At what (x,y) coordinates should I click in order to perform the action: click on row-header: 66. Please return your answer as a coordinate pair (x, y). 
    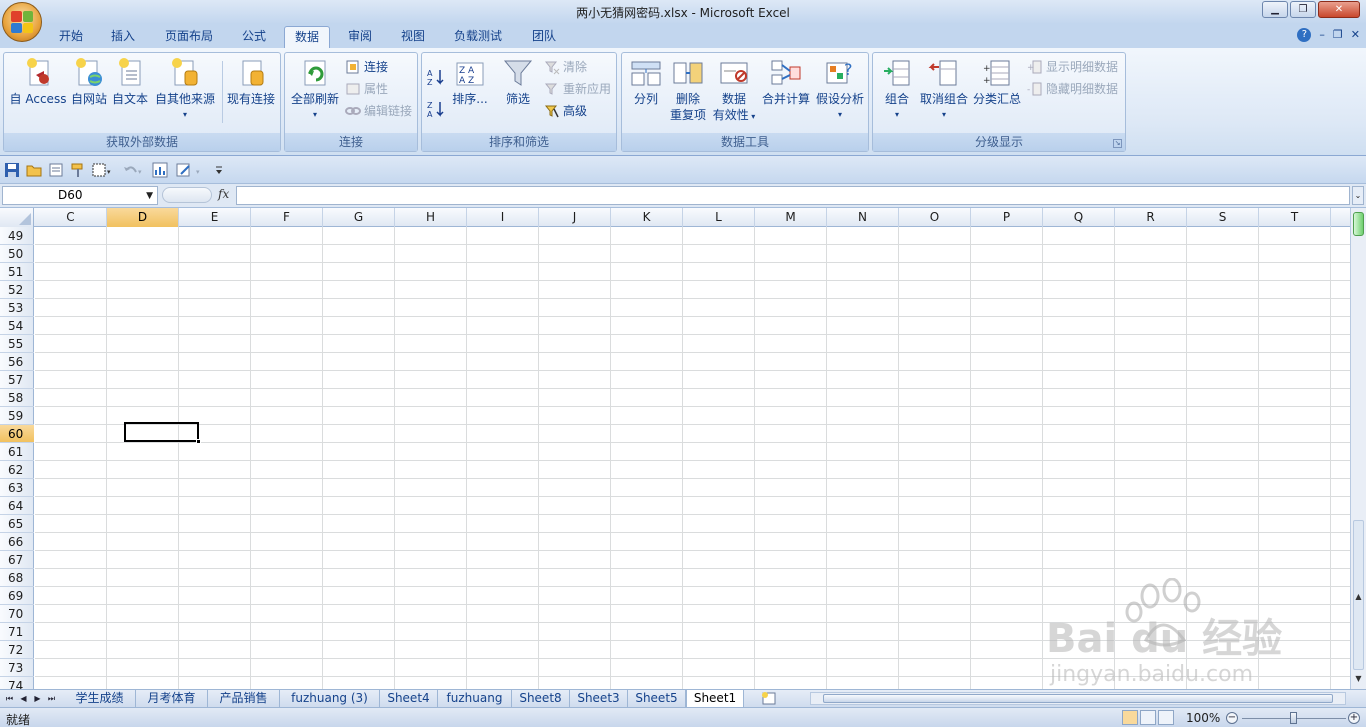
    Looking at the image, I should click on (17, 542).